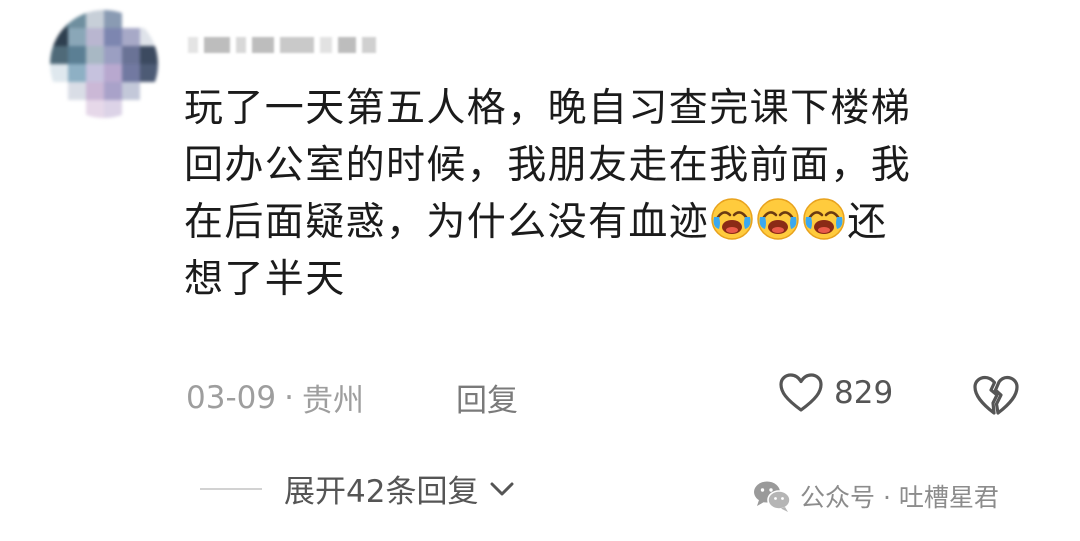 The width and height of the screenshot is (1080, 541). I want to click on reply-button: 回复, so click(487, 397).